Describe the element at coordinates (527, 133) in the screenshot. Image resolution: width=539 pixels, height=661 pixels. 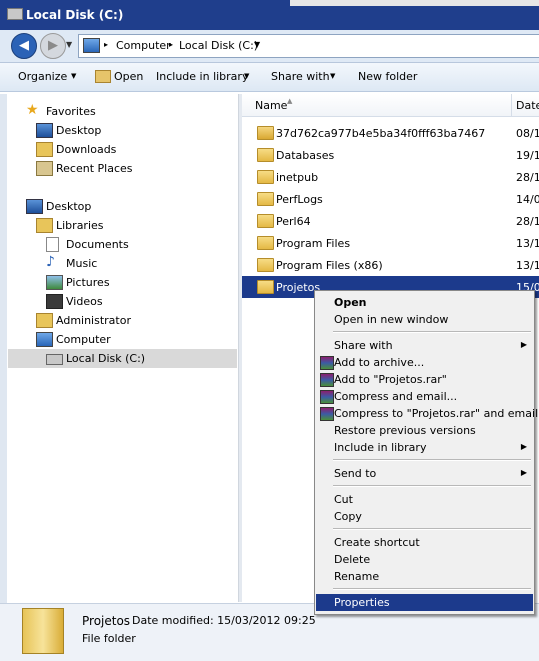
I see `file-date: 08/1` at that location.